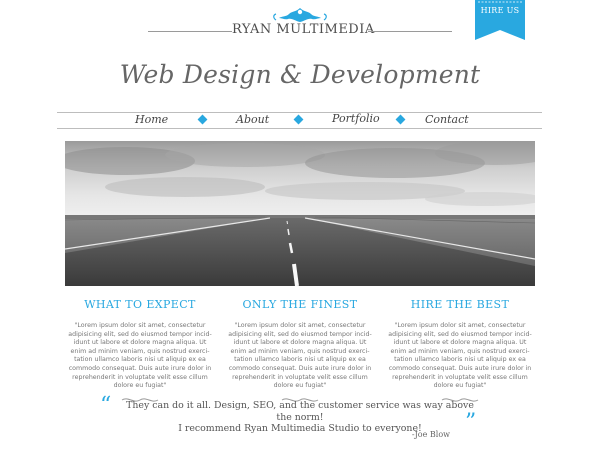  I want to click on site-logo: RYAN MULTIMEDIA, so click(303, 29).